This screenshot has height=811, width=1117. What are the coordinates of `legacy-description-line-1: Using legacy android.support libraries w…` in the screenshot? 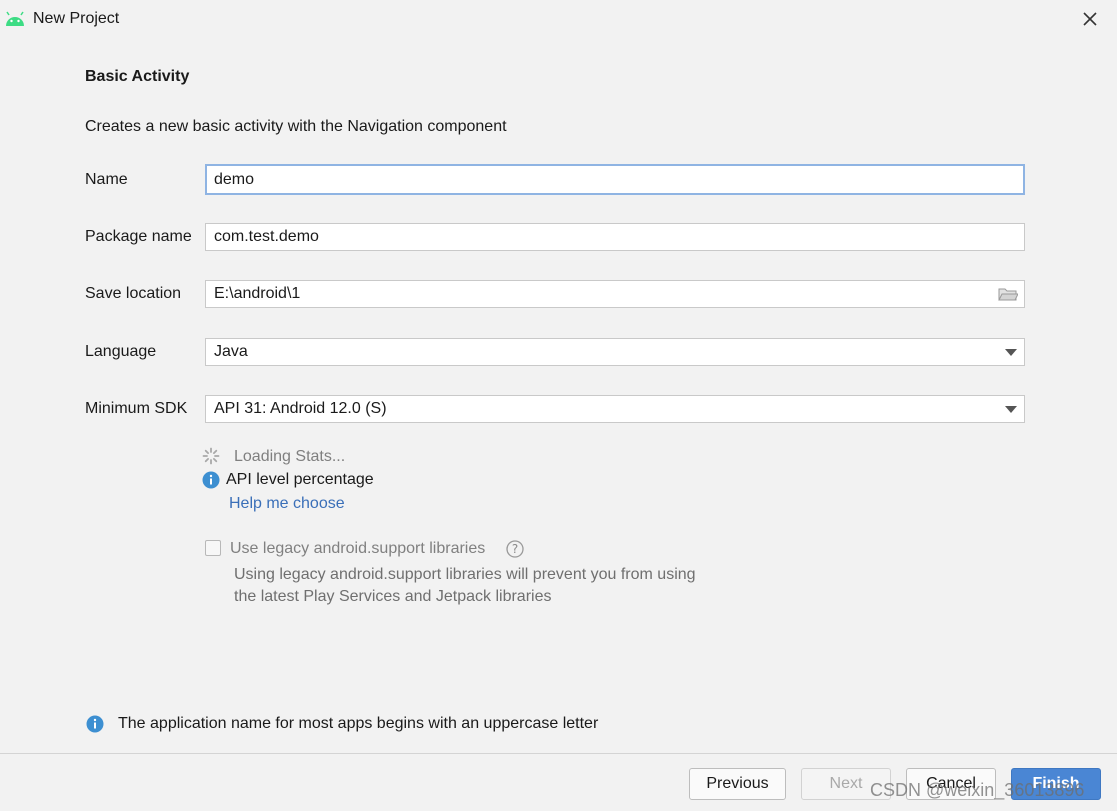 It's located at (465, 574).